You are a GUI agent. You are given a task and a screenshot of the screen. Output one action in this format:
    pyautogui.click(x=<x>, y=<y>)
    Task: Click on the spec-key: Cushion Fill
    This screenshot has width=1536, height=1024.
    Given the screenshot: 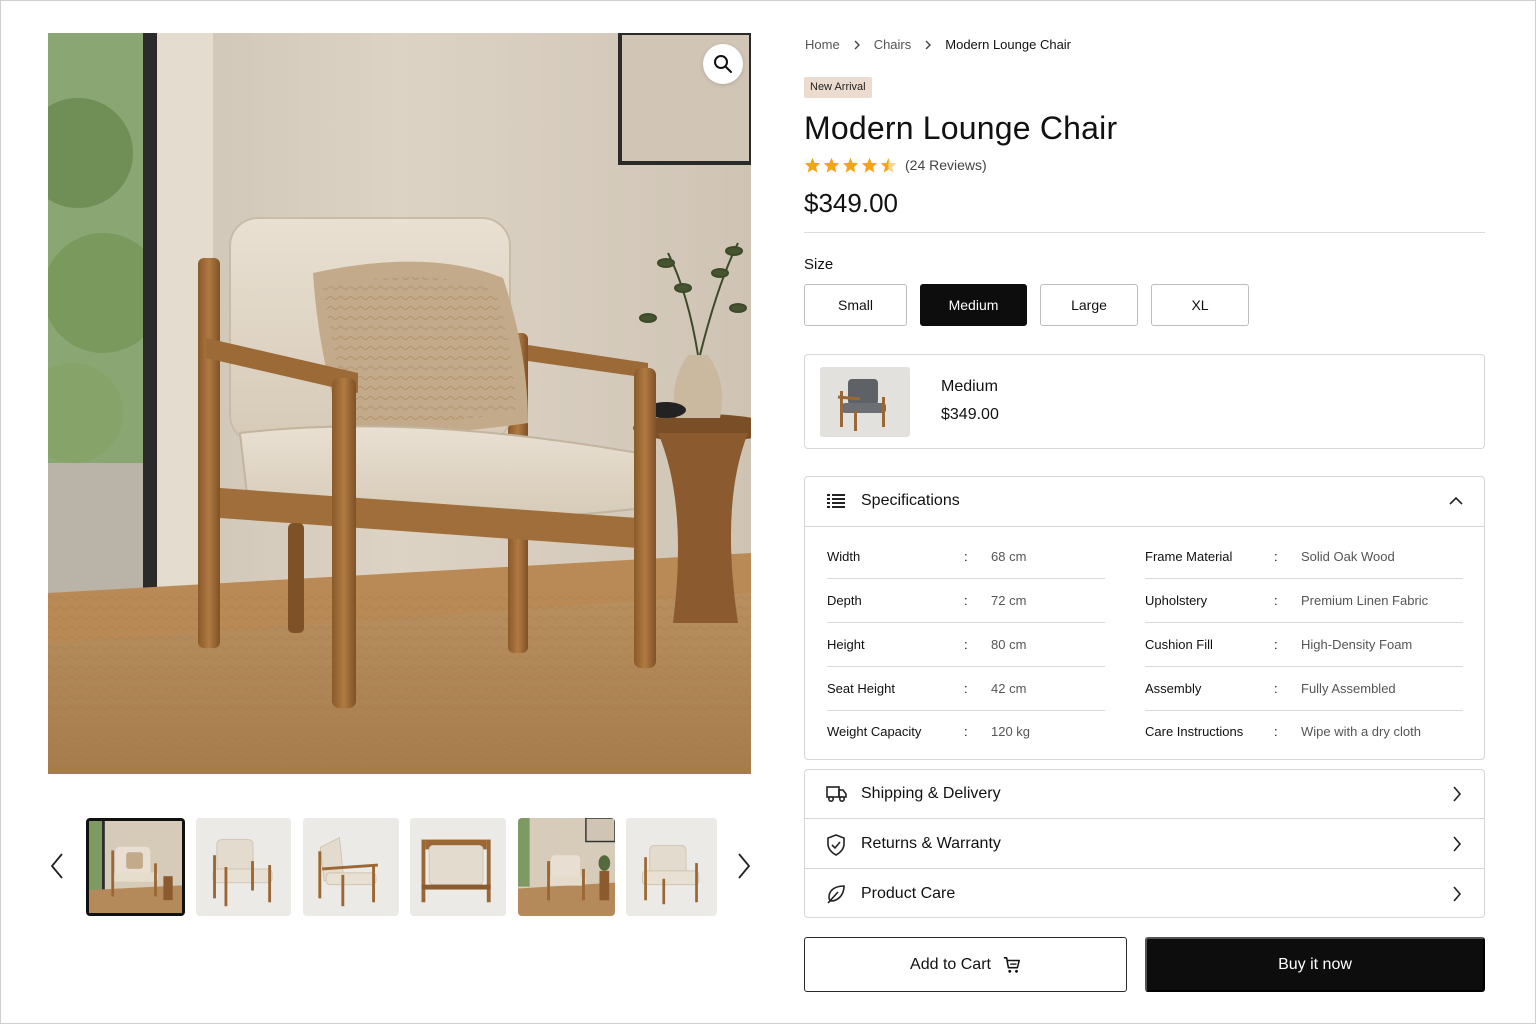 What is the action you would take?
    pyautogui.click(x=1179, y=644)
    